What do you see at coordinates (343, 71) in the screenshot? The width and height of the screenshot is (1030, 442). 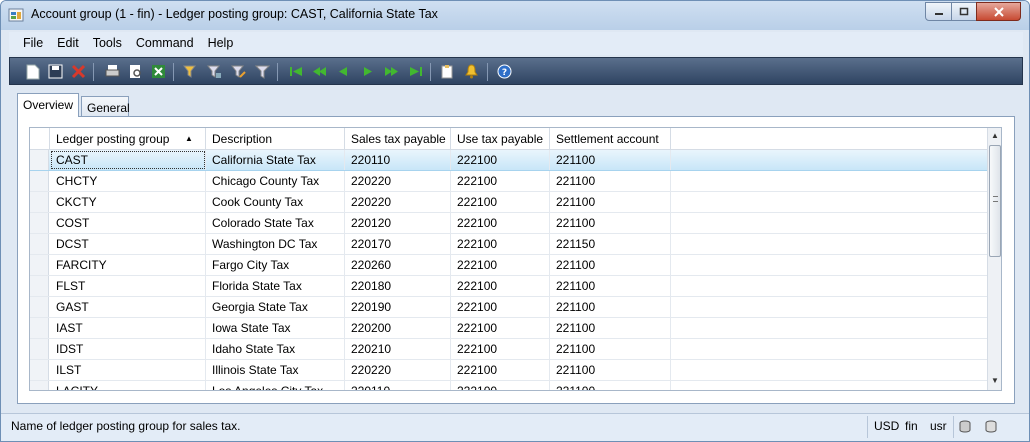 I see `previous-record-icon` at bounding box center [343, 71].